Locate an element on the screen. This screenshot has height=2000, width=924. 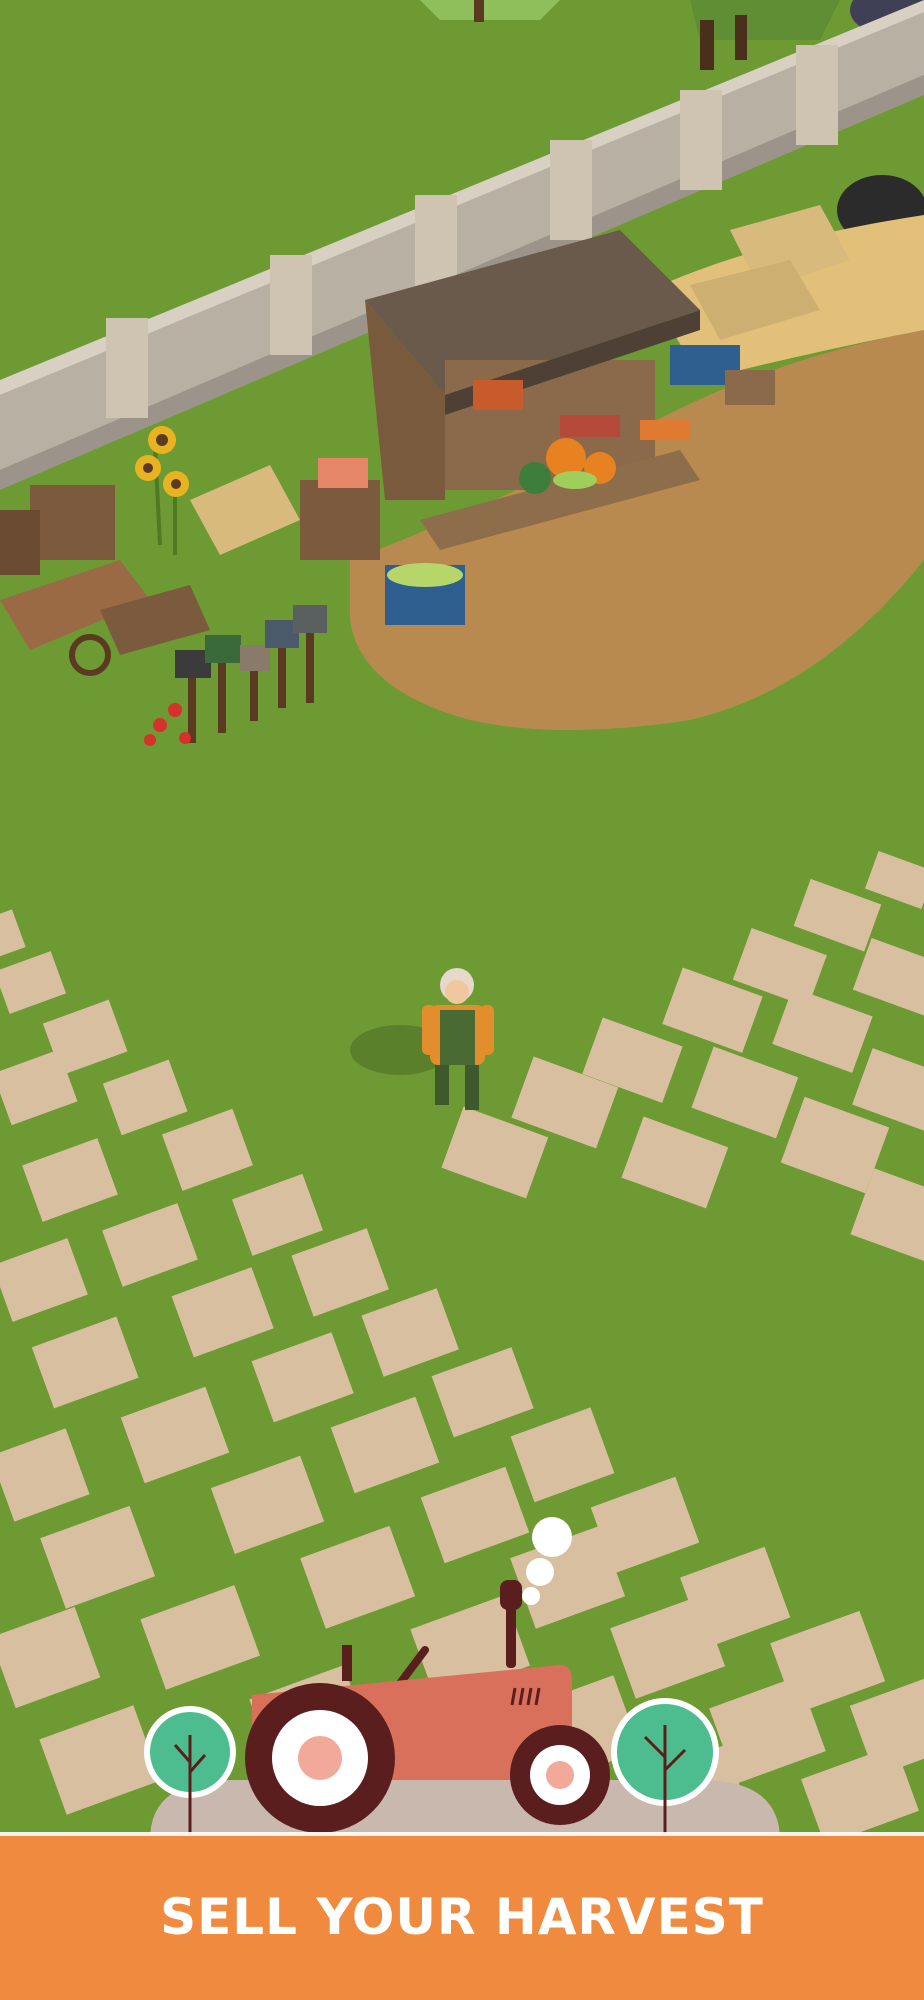
promo-banner: SELL YOUR HARVEST is located at coordinates (462, 1917).